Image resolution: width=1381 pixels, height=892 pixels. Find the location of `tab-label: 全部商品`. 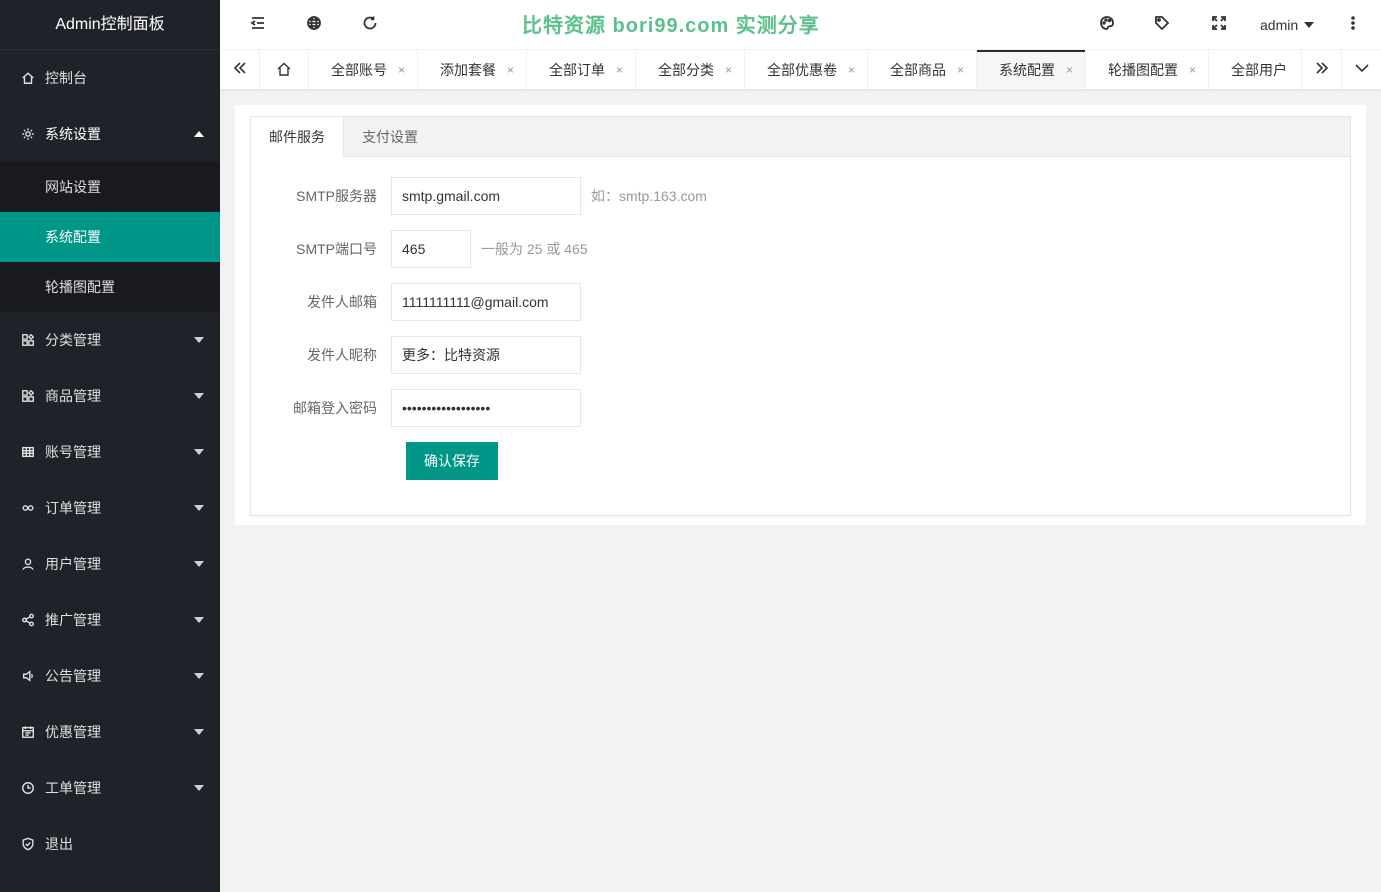

tab-label: 全部商品 is located at coordinates (918, 70).